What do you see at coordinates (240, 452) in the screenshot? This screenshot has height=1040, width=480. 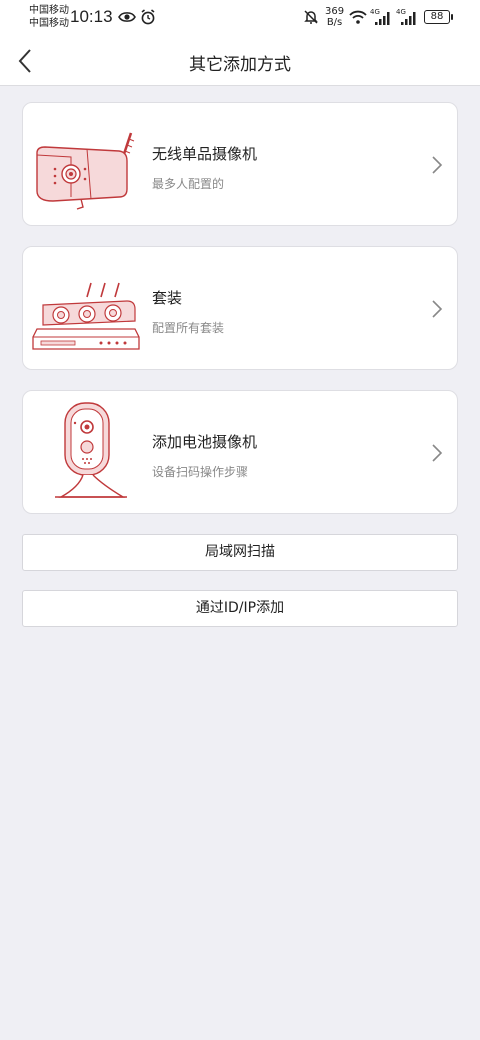 I see `option-card-battery-camera: 添加电池摄像机 设备扫码操作步骤` at bounding box center [240, 452].